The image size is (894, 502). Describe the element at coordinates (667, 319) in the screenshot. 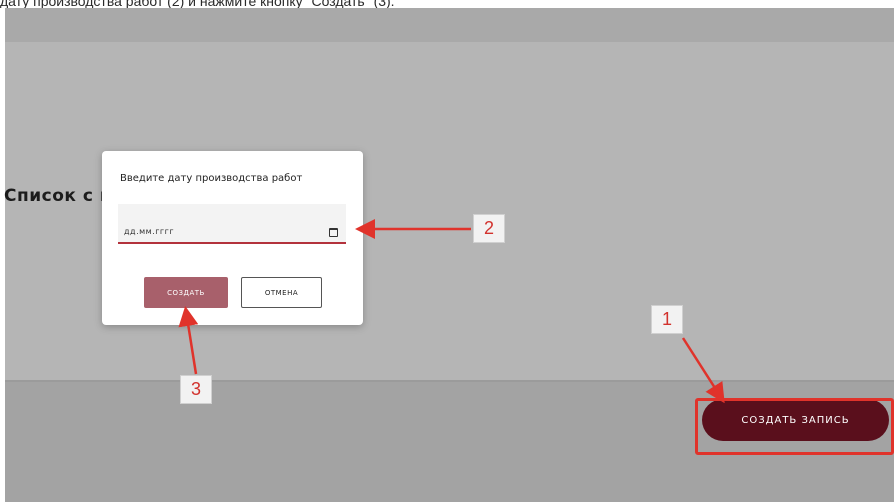

I see `callout-1: 1` at that location.